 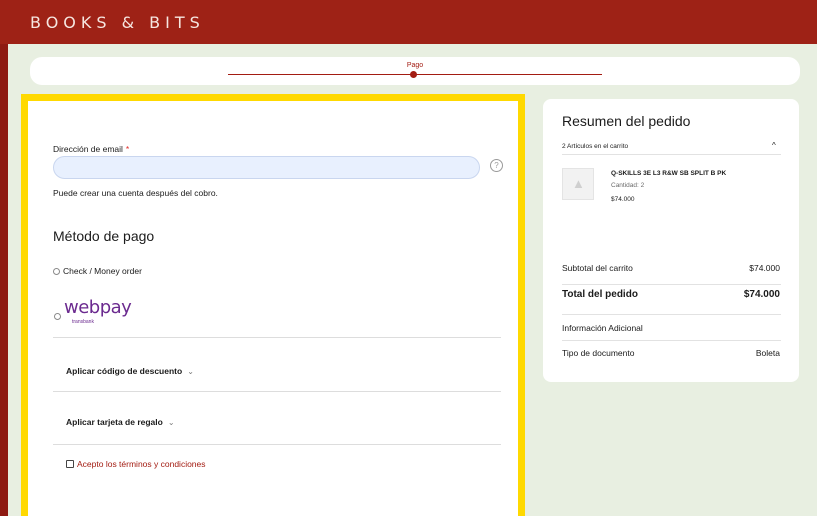 What do you see at coordinates (266, 167) in the screenshot?
I see `email-field` at bounding box center [266, 167].